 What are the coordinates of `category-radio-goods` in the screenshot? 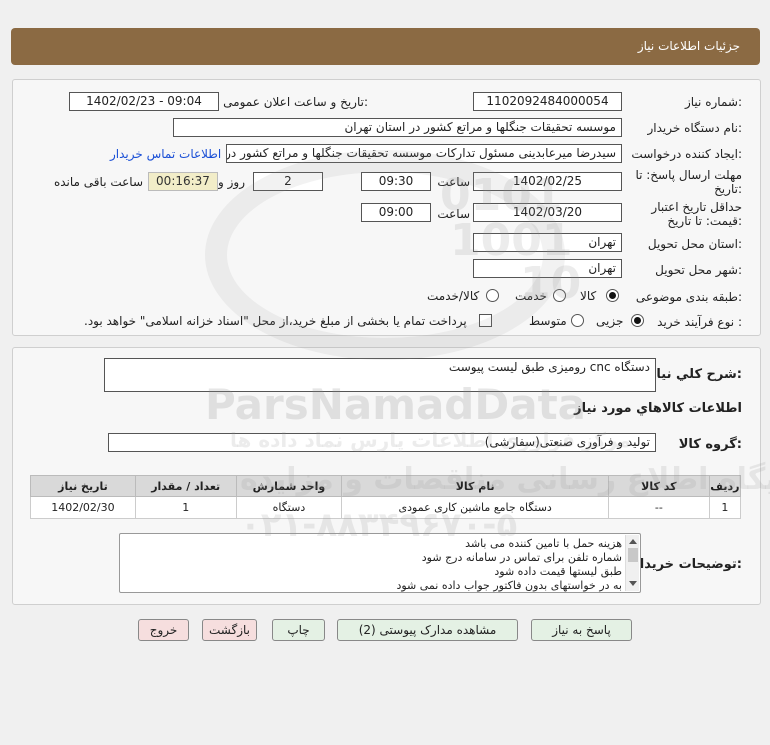 It's located at (612, 295).